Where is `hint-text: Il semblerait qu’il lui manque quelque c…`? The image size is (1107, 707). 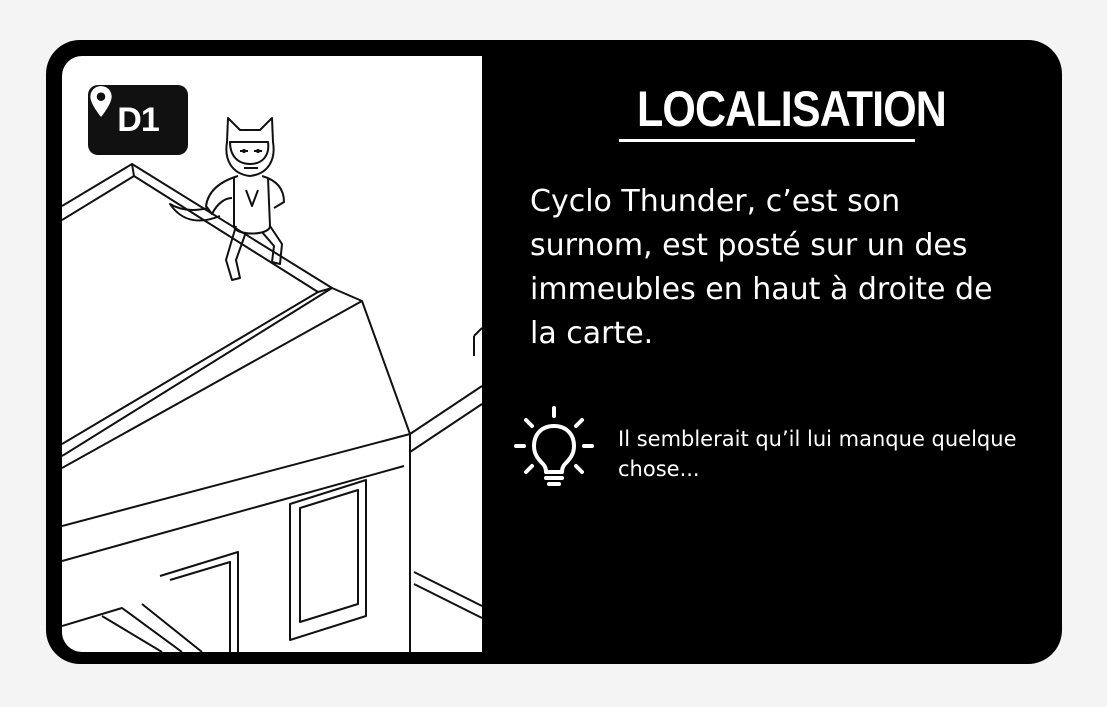 hint-text: Il semblerait qu’il lui manque quelque c… is located at coordinates (817, 454).